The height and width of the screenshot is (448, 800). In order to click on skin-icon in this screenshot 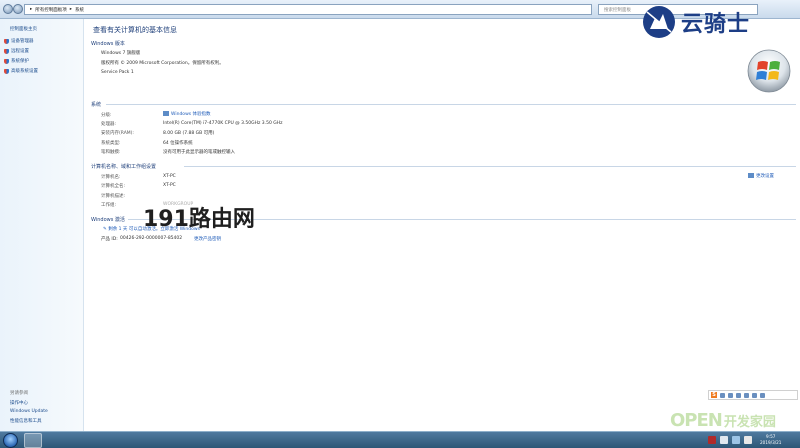, I will do `click(754, 395)`.